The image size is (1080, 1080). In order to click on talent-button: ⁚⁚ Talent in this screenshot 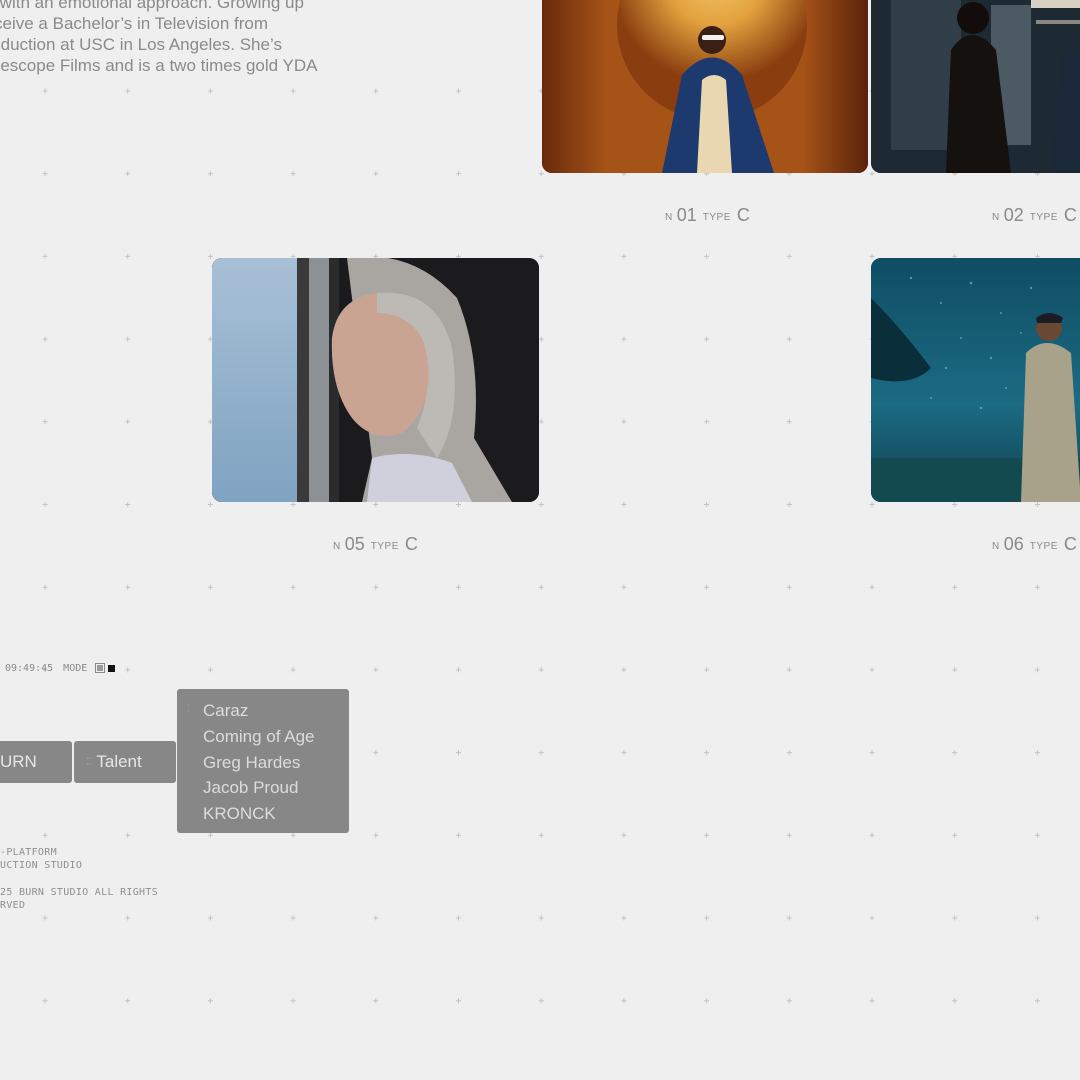, I will do `click(125, 762)`.